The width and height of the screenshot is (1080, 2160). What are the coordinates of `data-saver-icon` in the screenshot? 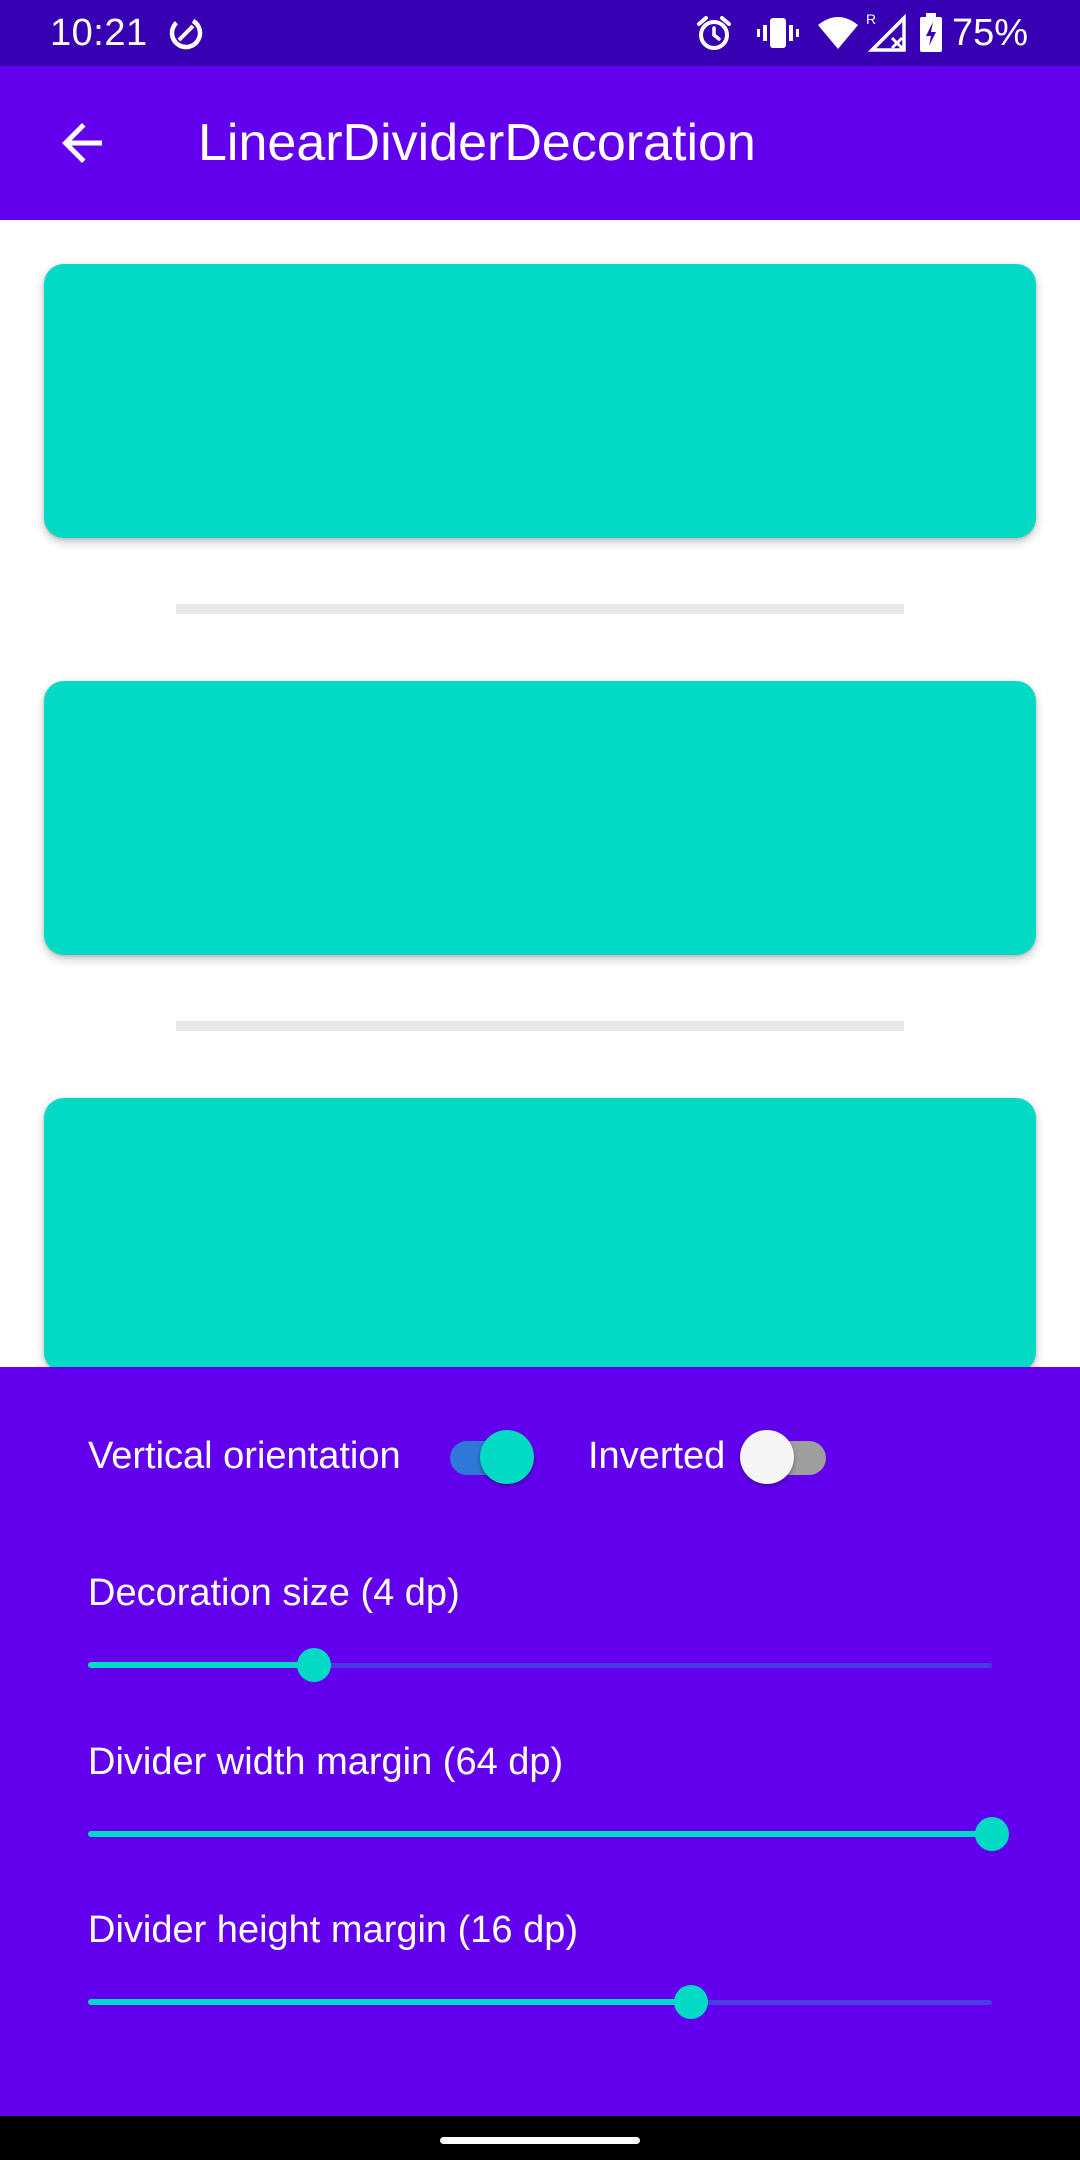 It's located at (186, 33).